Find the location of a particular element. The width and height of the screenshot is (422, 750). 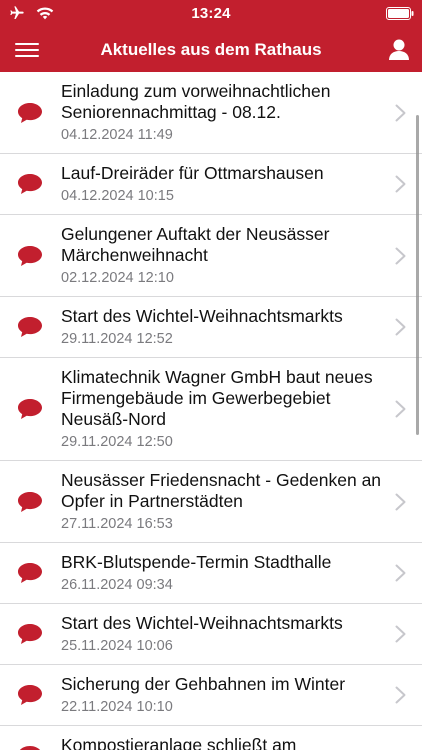

navigation-bar: Aktuelles aus dem Rathaus is located at coordinates (211, 50).